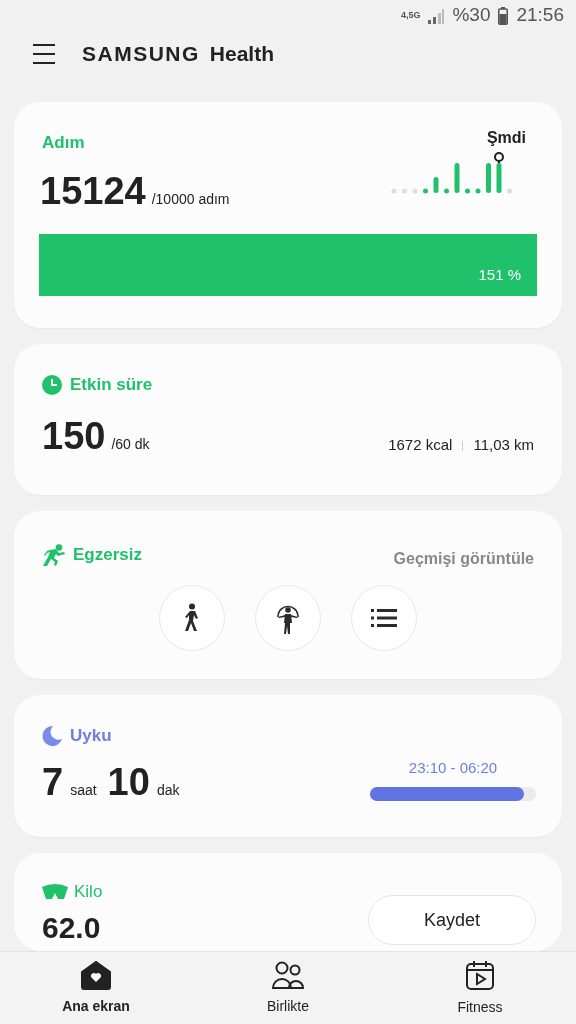  What do you see at coordinates (480, 974) in the screenshot?
I see `calendar-play-icon` at bounding box center [480, 974].